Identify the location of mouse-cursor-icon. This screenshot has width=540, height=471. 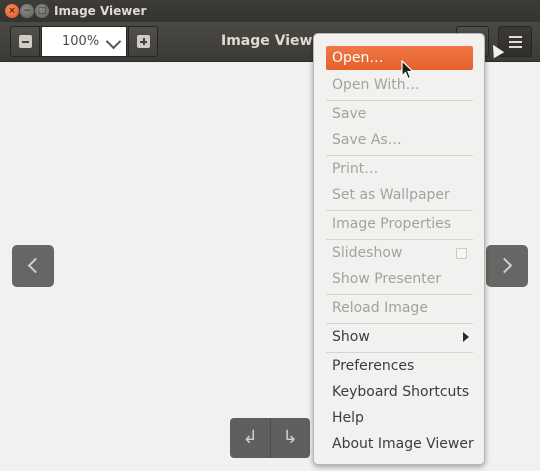
(408, 70).